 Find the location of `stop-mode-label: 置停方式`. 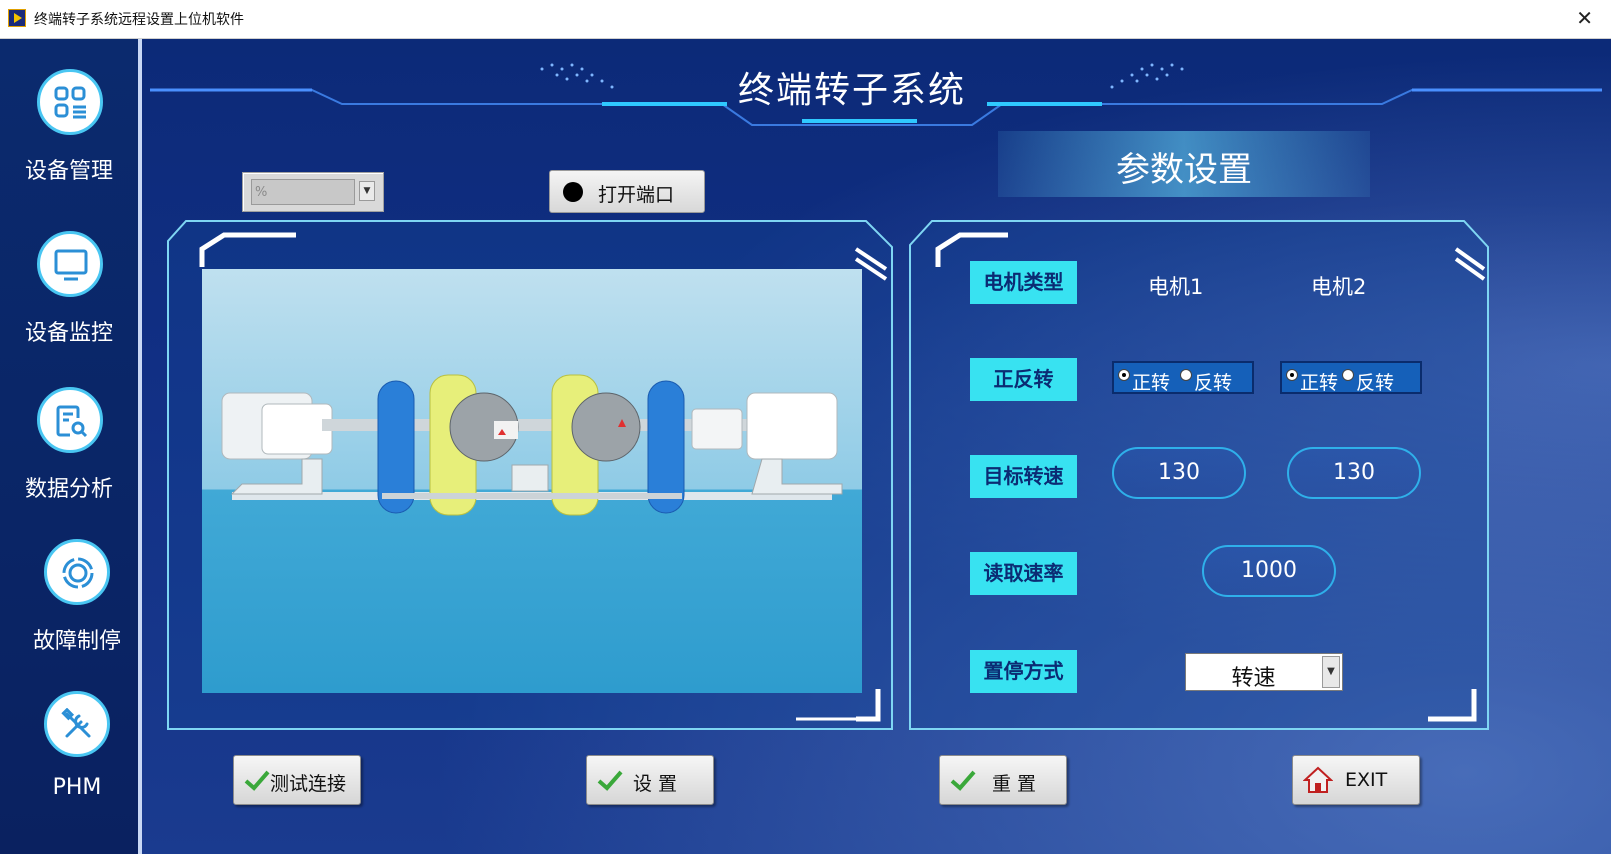

stop-mode-label: 置停方式 is located at coordinates (1023, 671).